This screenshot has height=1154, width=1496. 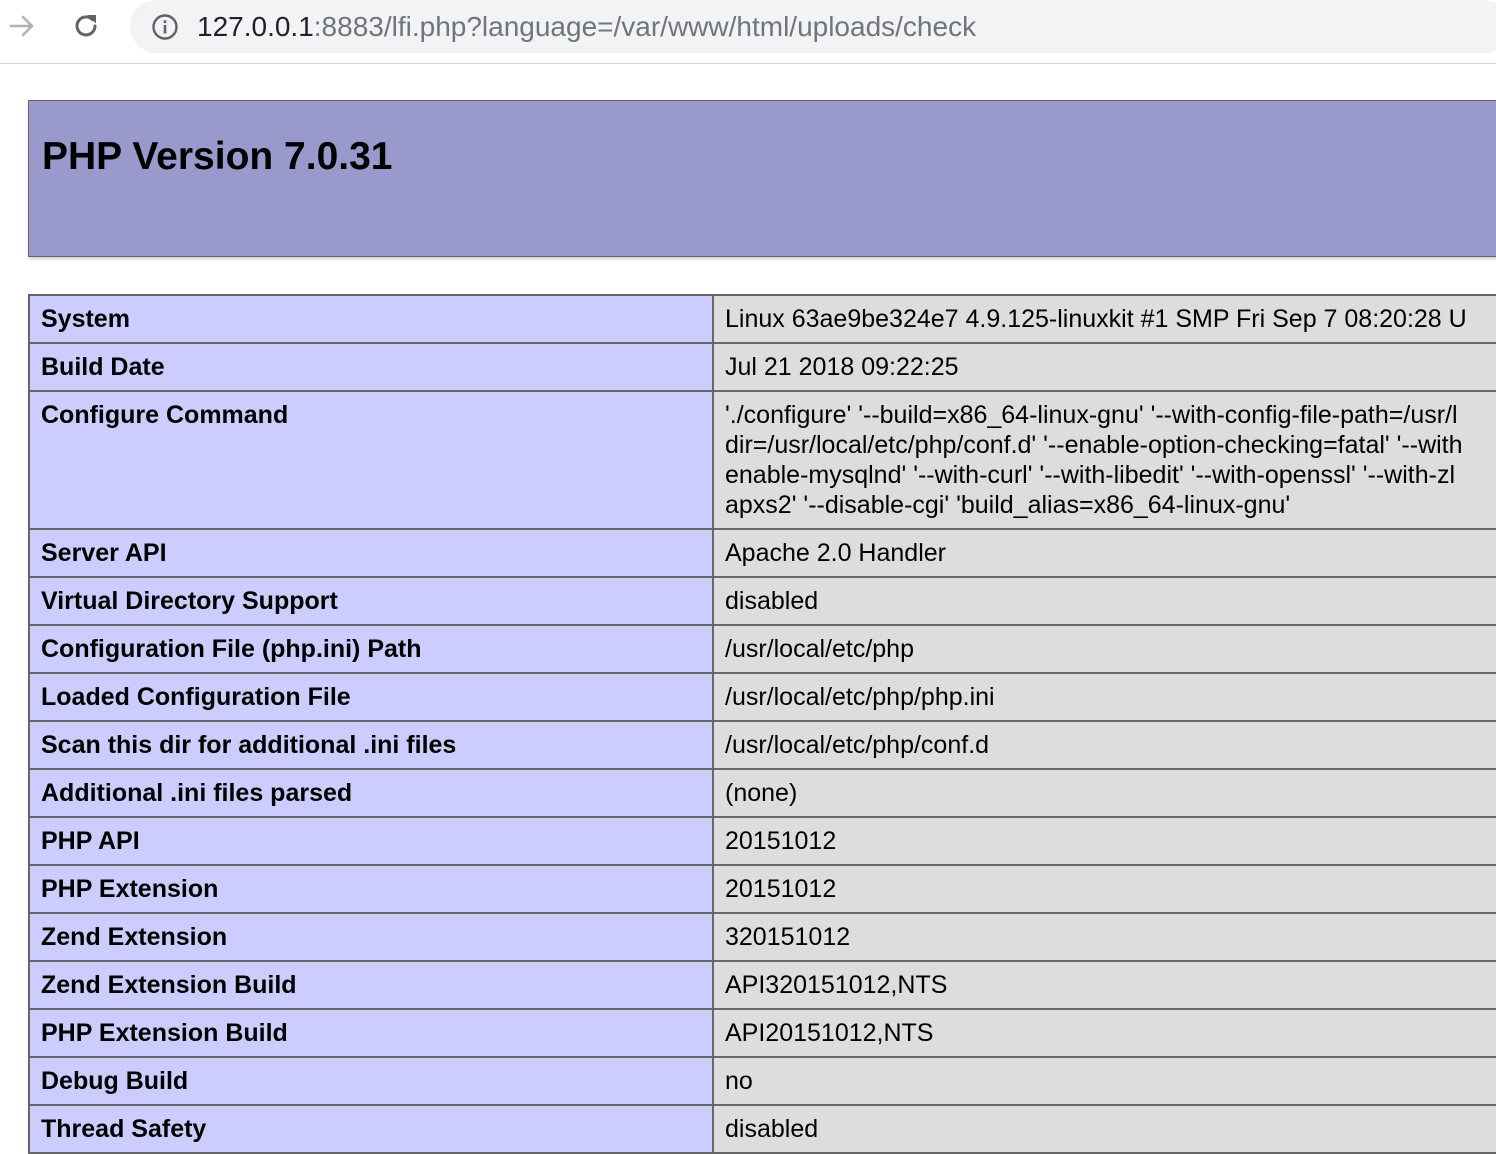 What do you see at coordinates (371, 793) in the screenshot?
I see `row-key: Additional .ini files parsed` at bounding box center [371, 793].